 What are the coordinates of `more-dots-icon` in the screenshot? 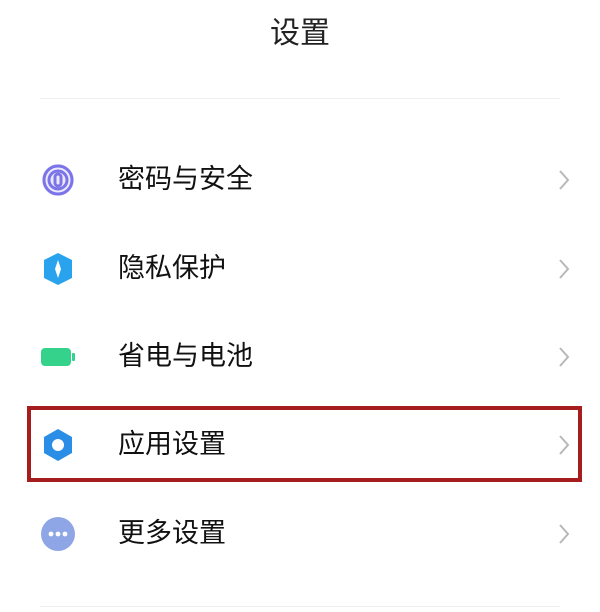 It's located at (58, 534).